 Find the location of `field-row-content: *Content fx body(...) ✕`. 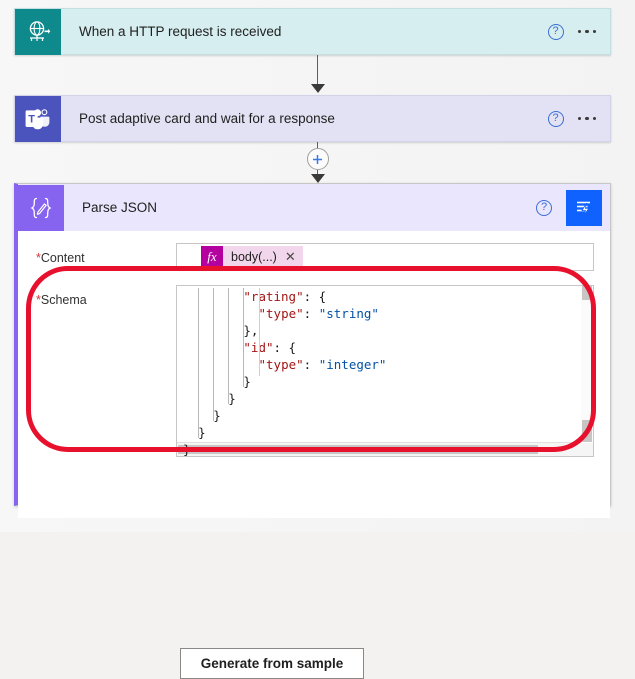

field-row-content: *Content fx body(...) ✕ is located at coordinates (314, 257).